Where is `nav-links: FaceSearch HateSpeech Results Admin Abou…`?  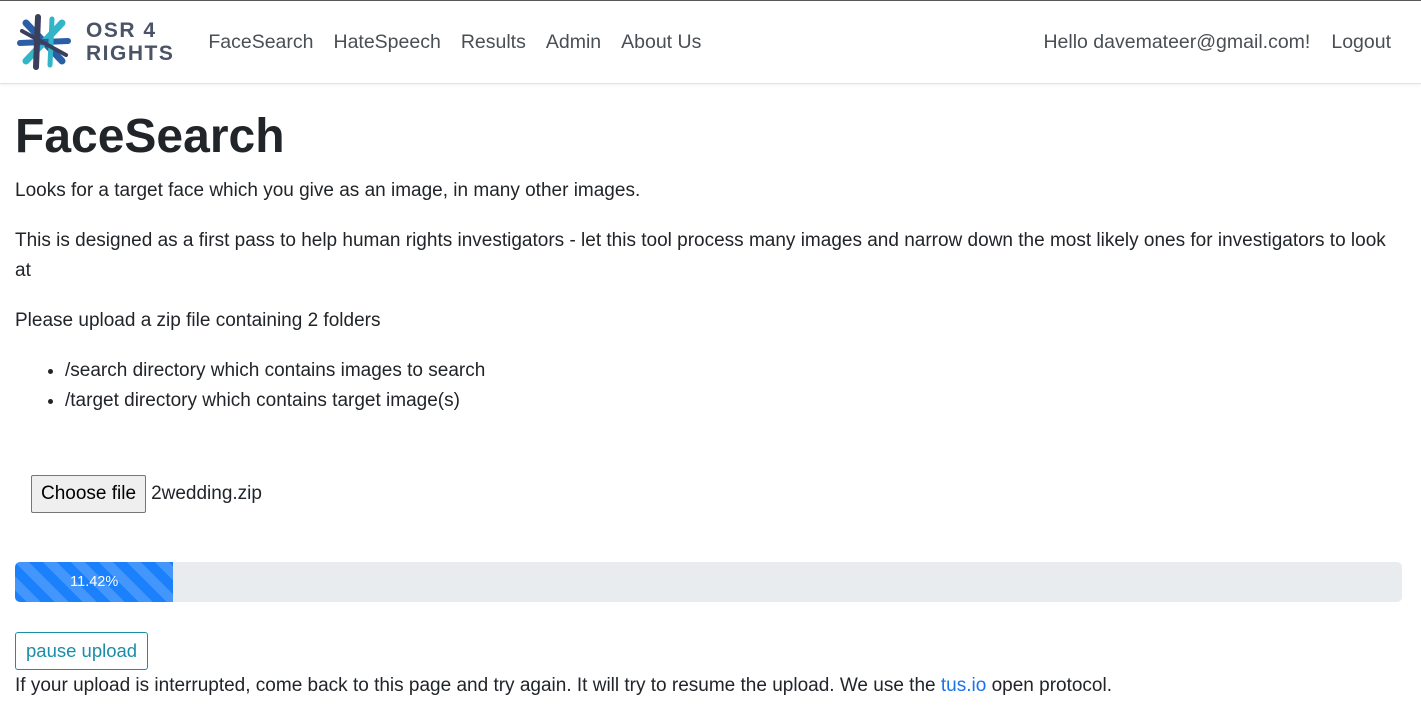 nav-links: FaceSearch HateSpeech Results Admin Abou… is located at coordinates (454, 42).